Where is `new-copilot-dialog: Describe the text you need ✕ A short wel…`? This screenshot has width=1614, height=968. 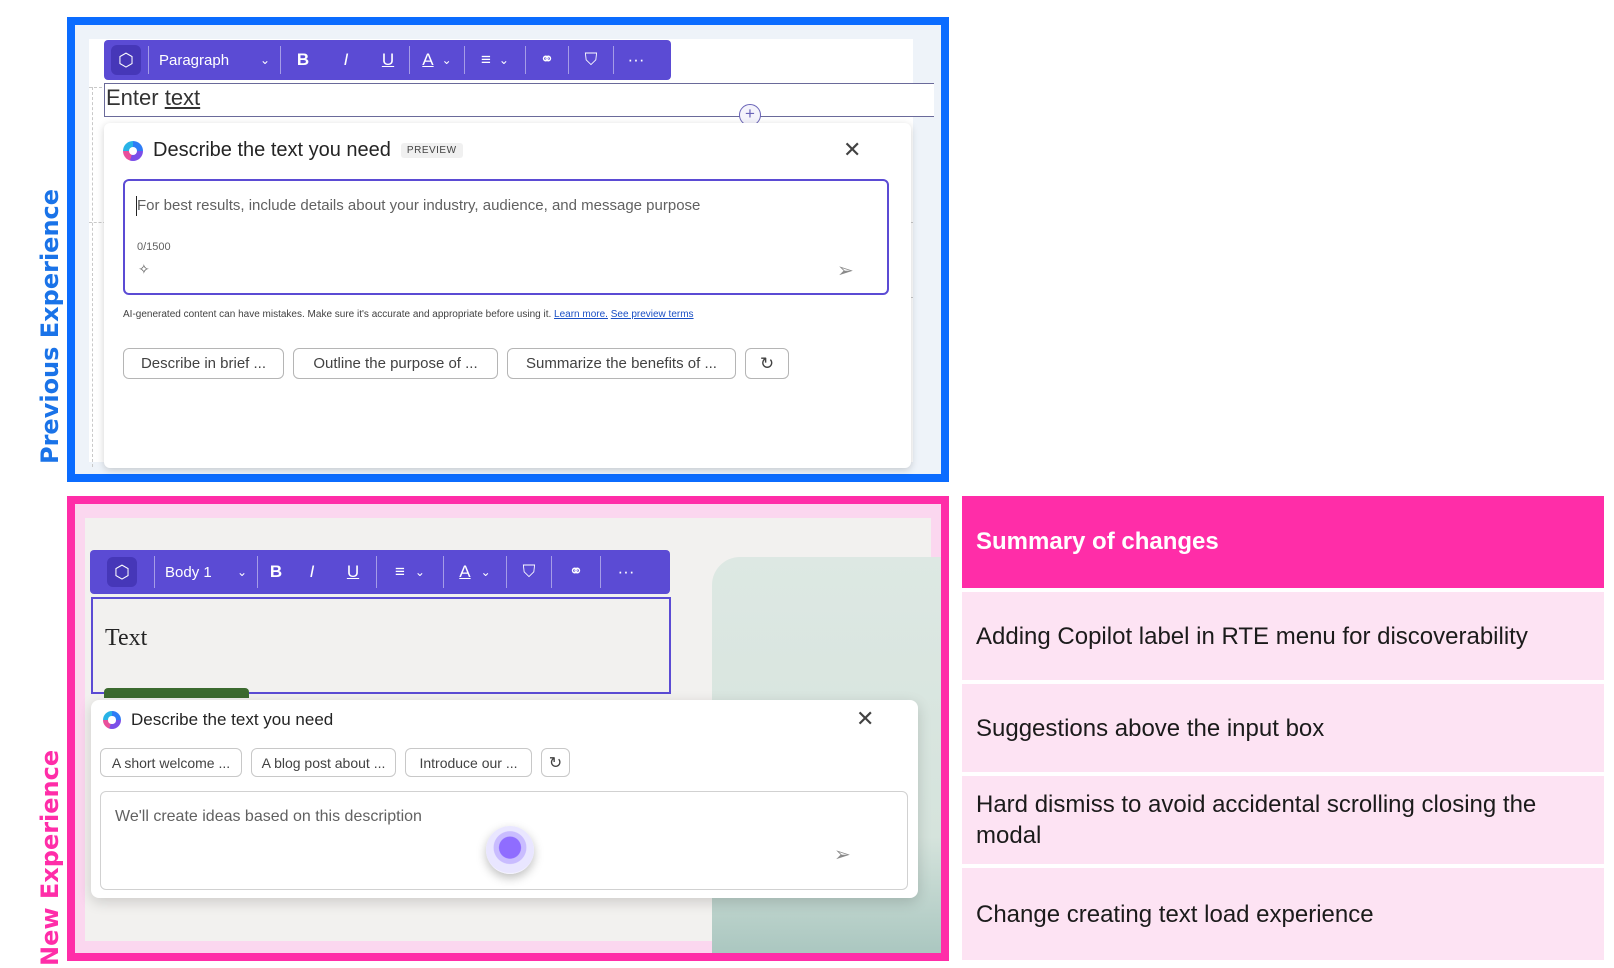 new-copilot-dialog: Describe the text you need ✕ A short wel… is located at coordinates (504, 799).